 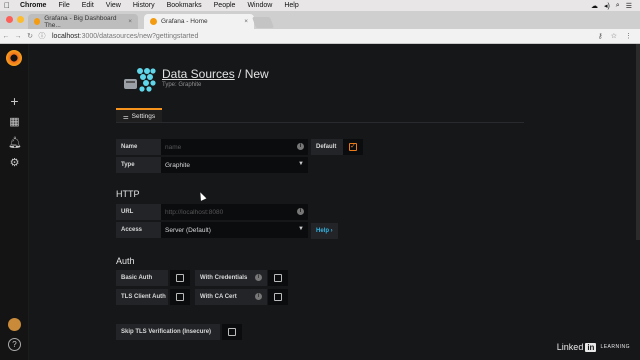 What do you see at coordinates (173, 147) in the screenshot?
I see `name-placeholder: name` at bounding box center [173, 147].